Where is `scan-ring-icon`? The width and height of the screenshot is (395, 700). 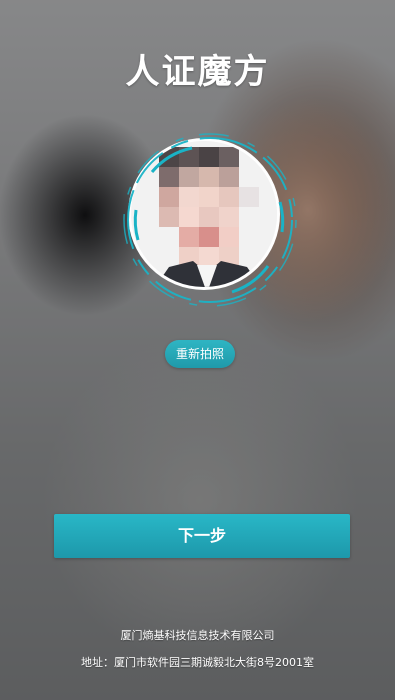
scan-ring-icon is located at coordinates (210, 220).